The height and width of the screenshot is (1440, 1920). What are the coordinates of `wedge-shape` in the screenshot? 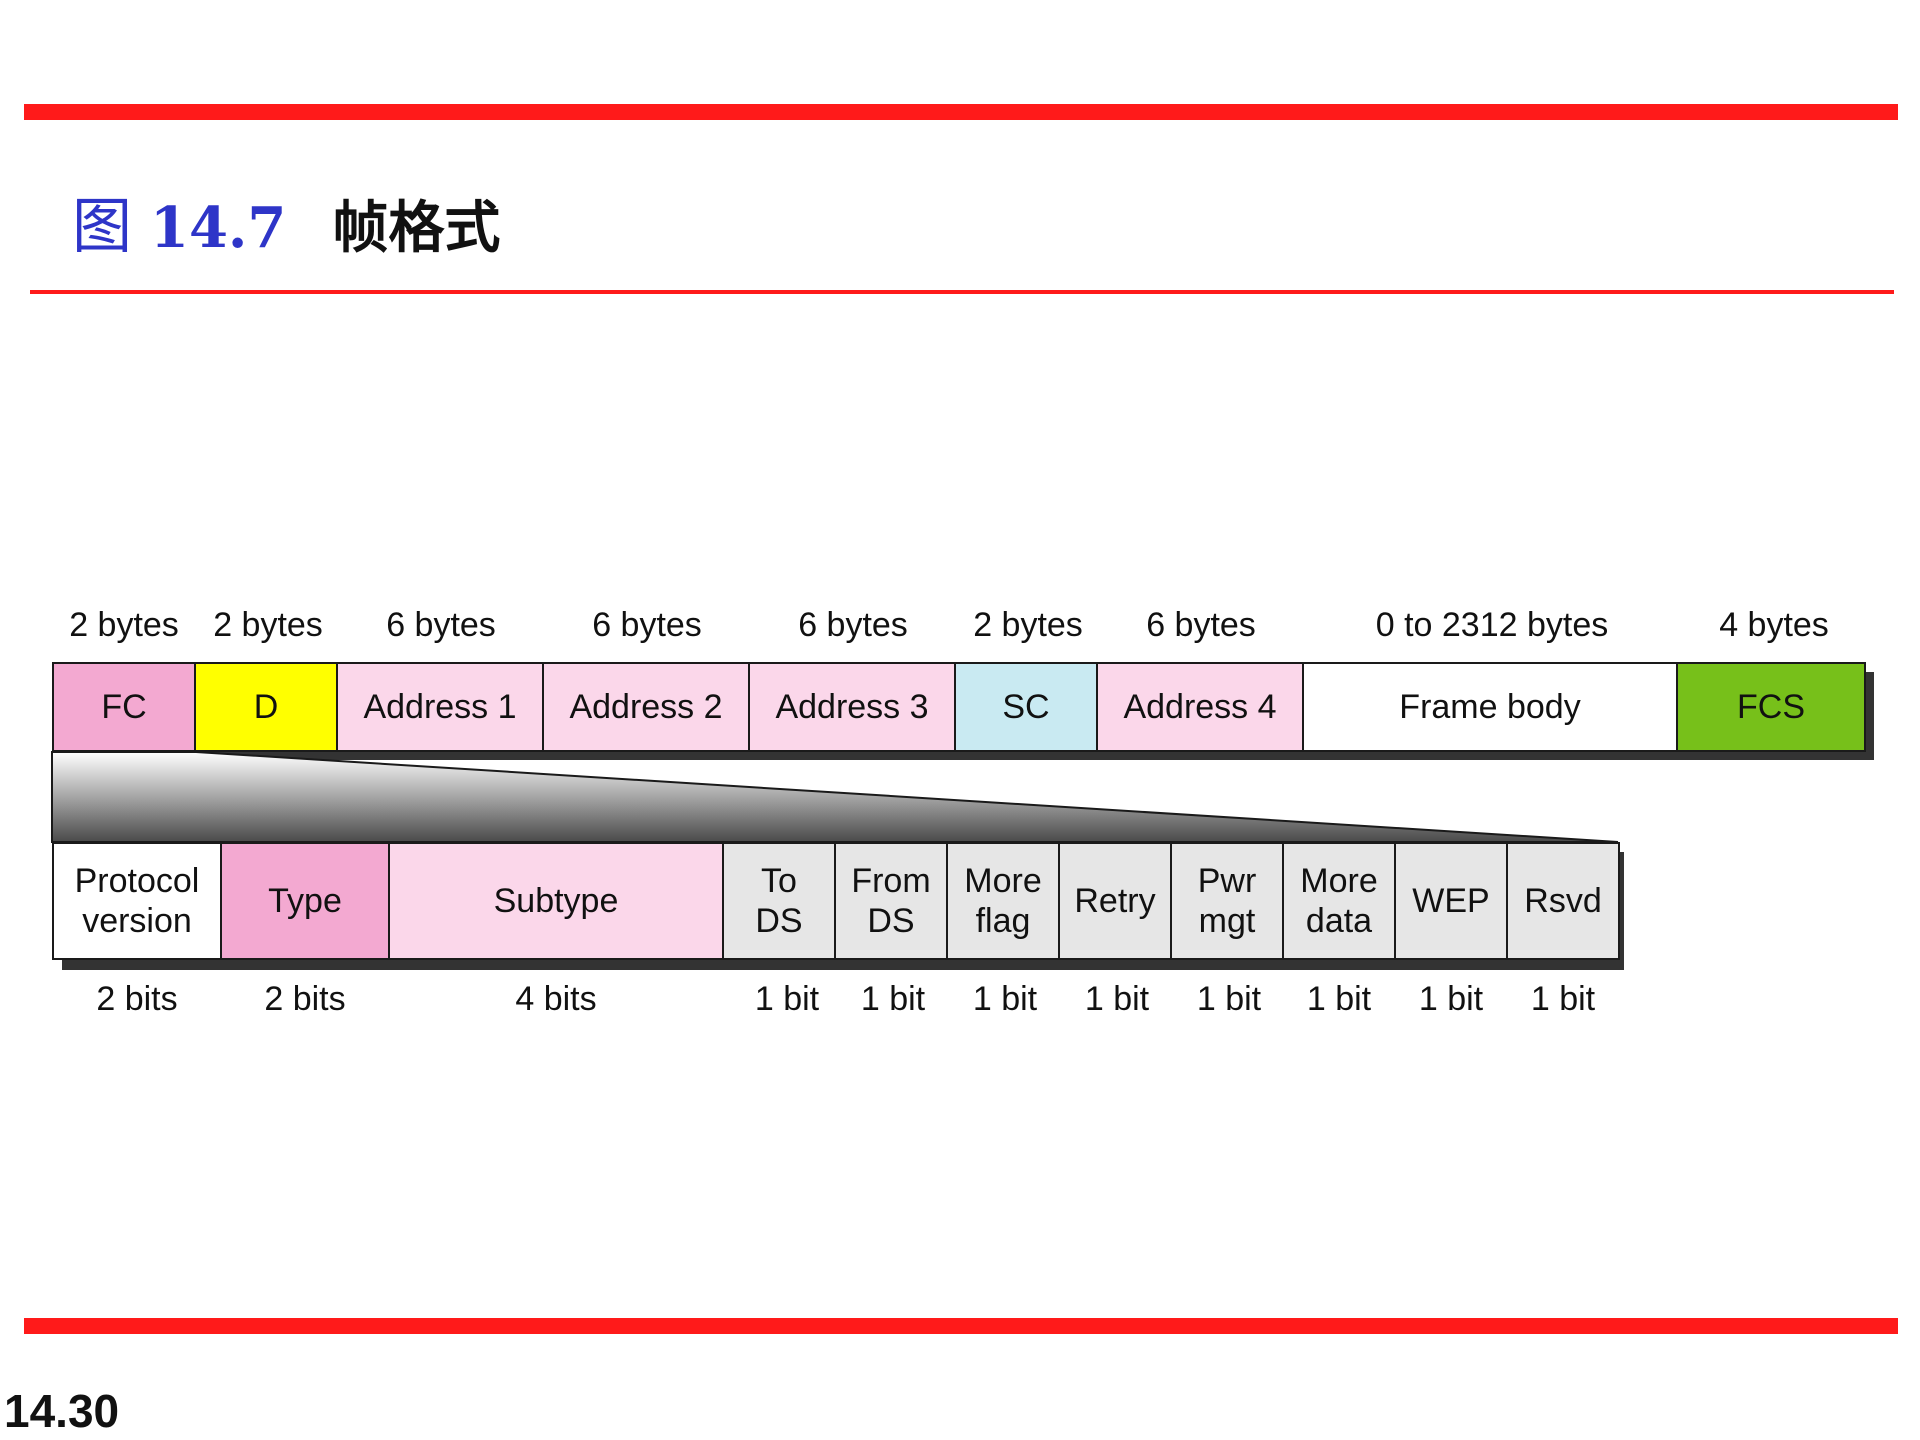 It's located at (835, 797).